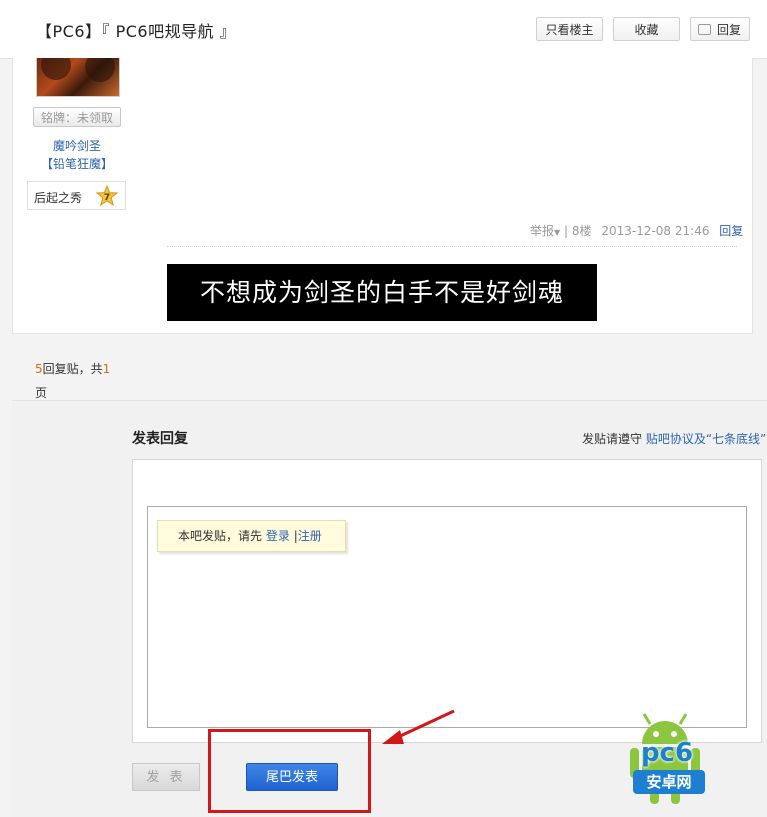 Image resolution: width=767 pixels, height=817 pixels. What do you see at coordinates (704, 29) in the screenshot?
I see `comment-icon` at bounding box center [704, 29].